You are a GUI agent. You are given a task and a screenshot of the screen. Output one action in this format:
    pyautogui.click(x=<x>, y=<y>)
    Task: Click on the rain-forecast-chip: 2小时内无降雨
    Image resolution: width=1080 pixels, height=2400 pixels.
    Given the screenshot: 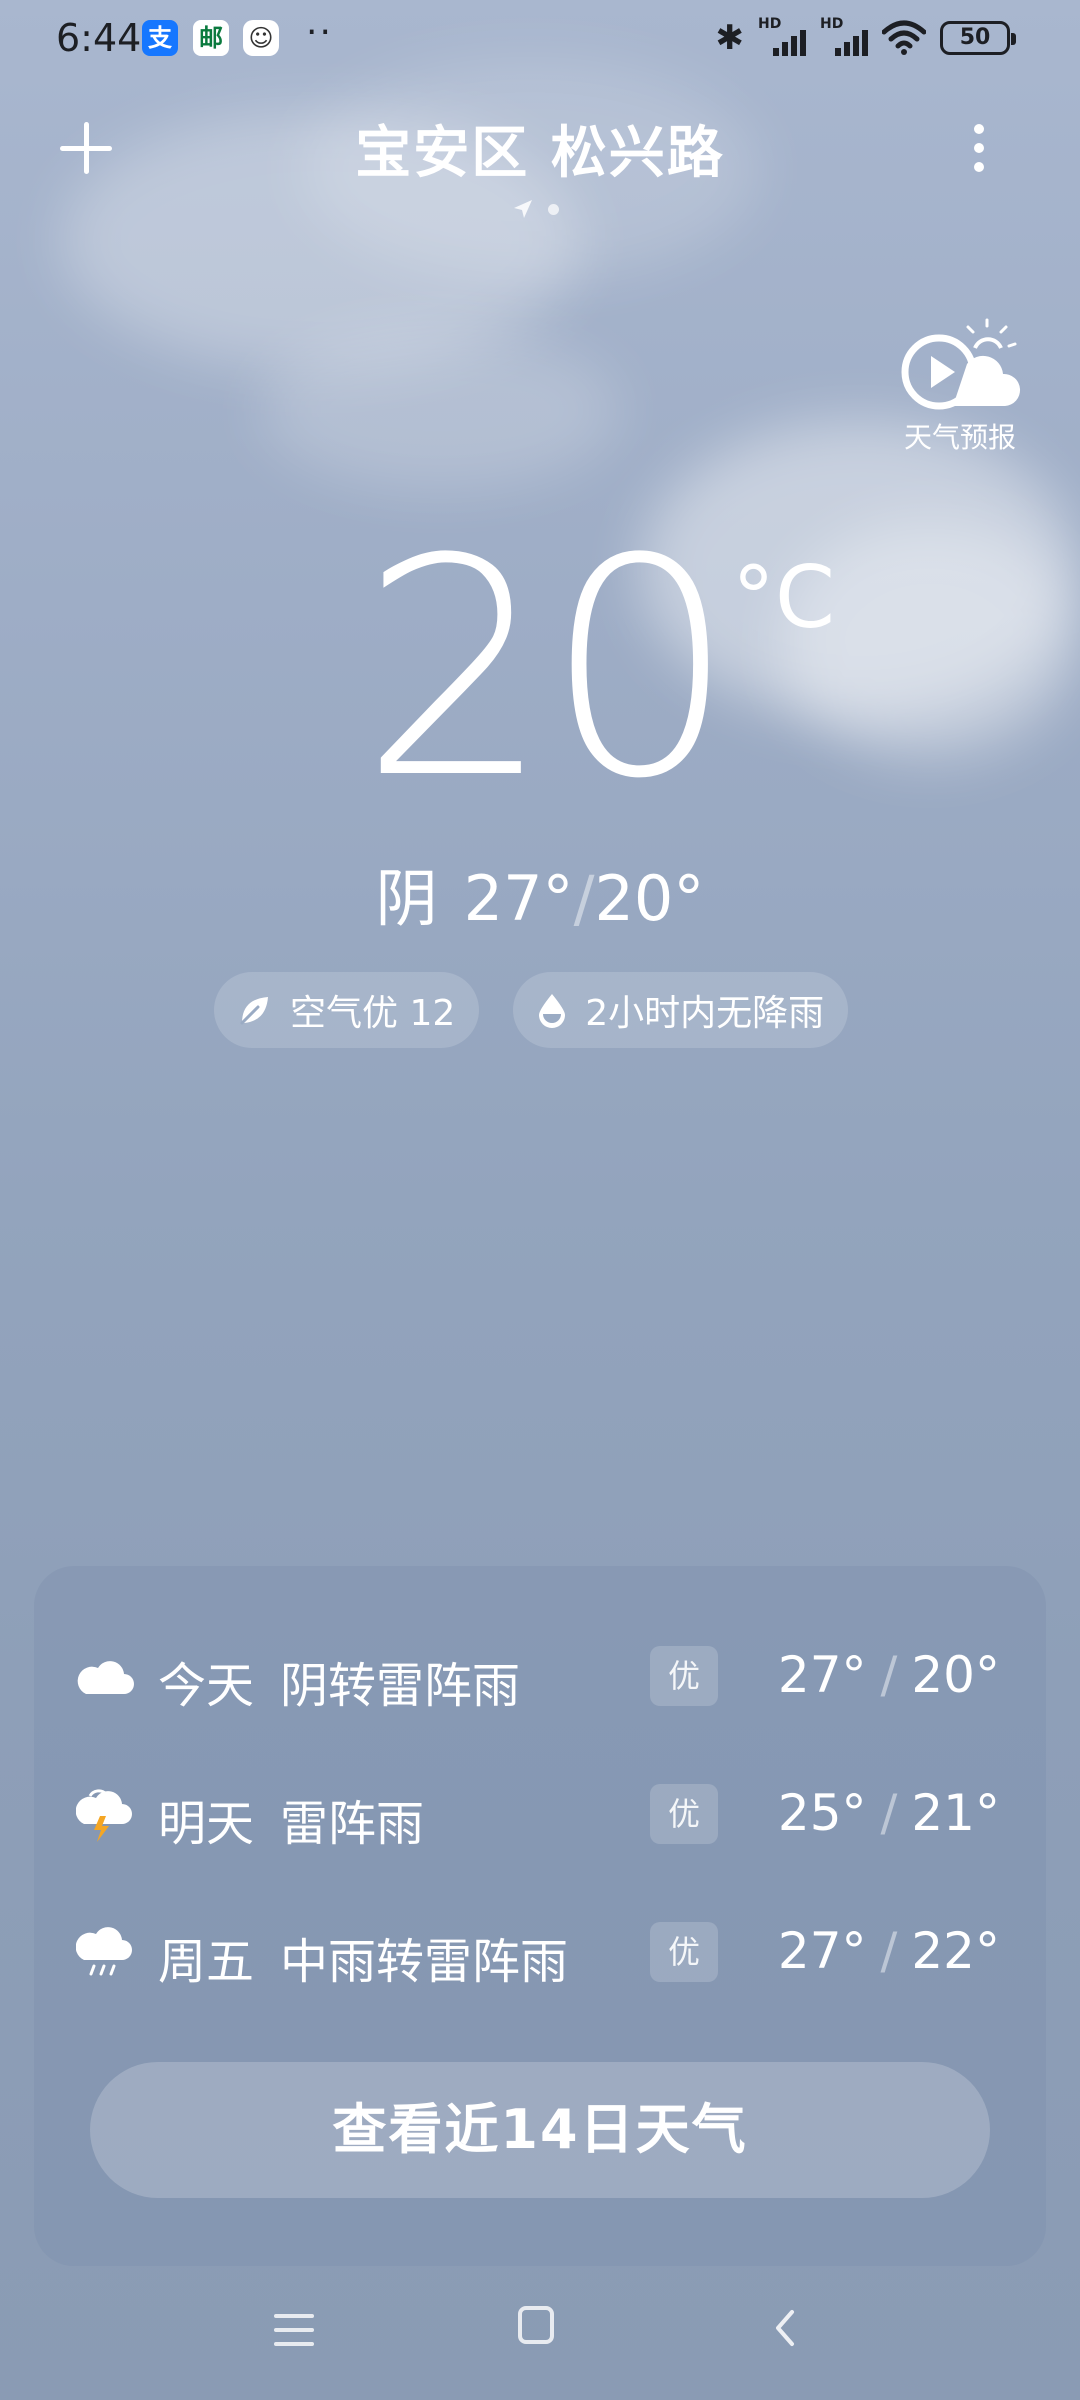 What is the action you would take?
    pyautogui.click(x=681, y=1010)
    